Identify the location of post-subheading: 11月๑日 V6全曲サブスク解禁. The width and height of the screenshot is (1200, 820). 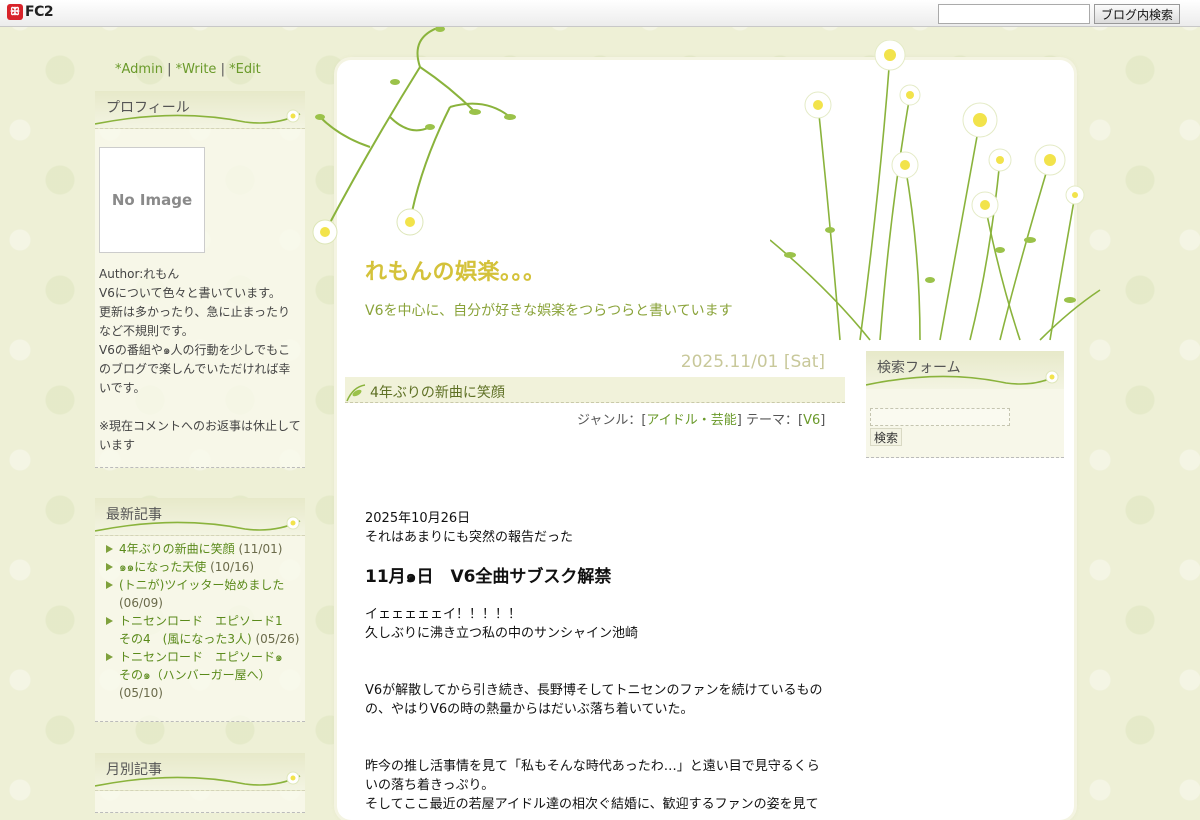
(488, 577).